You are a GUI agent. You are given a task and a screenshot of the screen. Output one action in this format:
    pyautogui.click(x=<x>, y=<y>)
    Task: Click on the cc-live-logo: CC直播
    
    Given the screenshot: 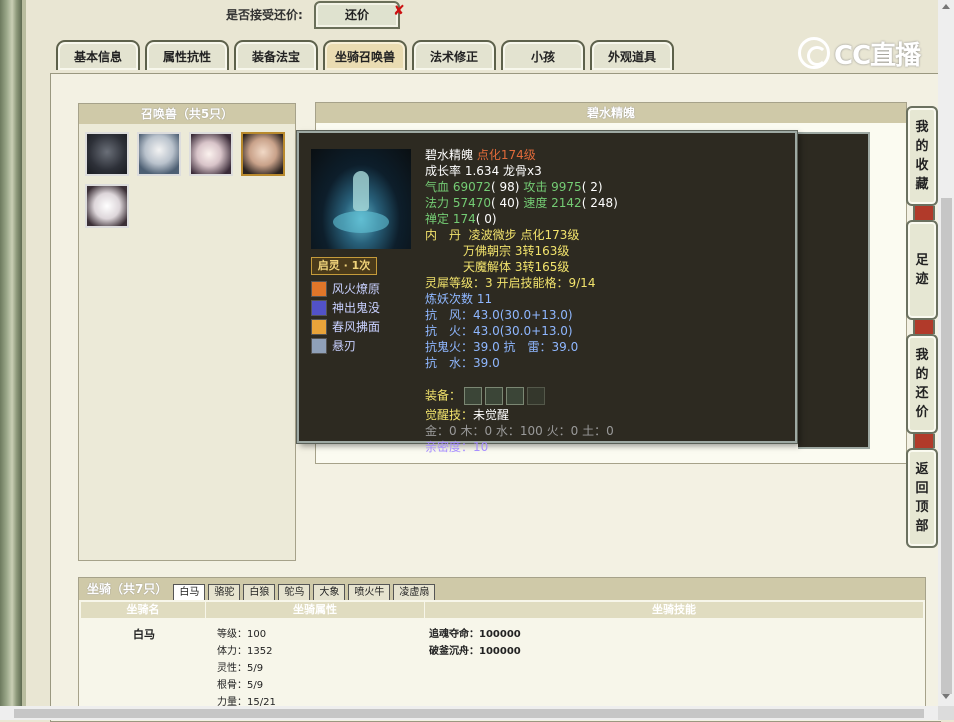 What is the action you would take?
    pyautogui.click(x=859, y=53)
    